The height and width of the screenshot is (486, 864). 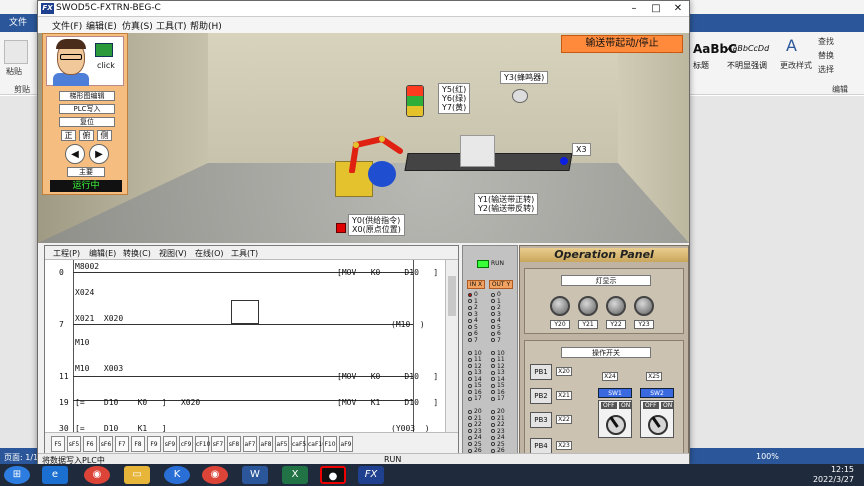 I want to click on minimize-icon: –, so click(x=634, y=8).